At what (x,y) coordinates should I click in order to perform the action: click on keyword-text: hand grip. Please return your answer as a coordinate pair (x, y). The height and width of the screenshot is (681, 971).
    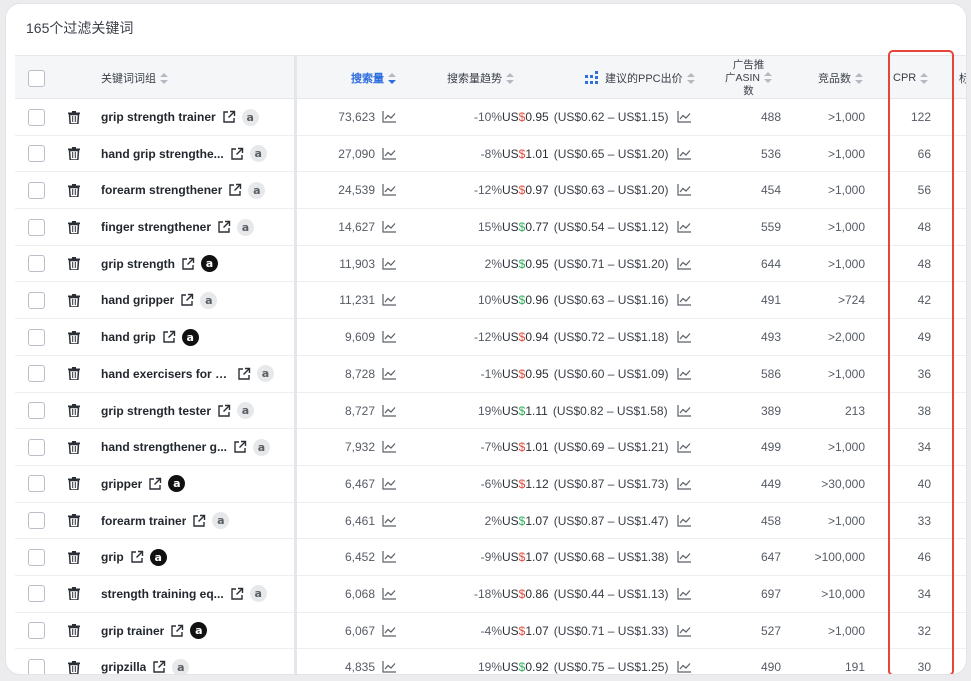
    Looking at the image, I should click on (128, 337).